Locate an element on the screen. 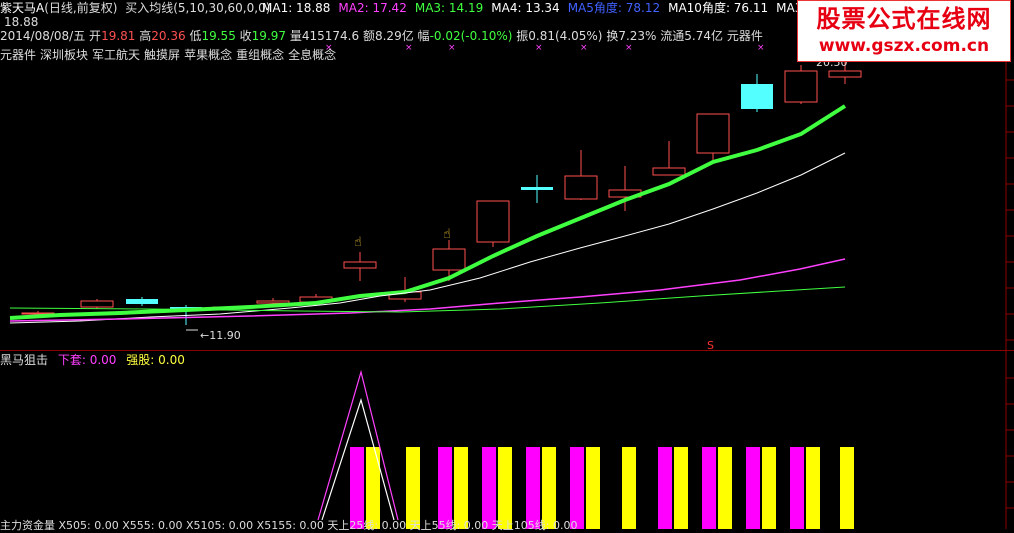 The image size is (1014, 533). concept-tag: 深圳板块 is located at coordinates (64, 55).